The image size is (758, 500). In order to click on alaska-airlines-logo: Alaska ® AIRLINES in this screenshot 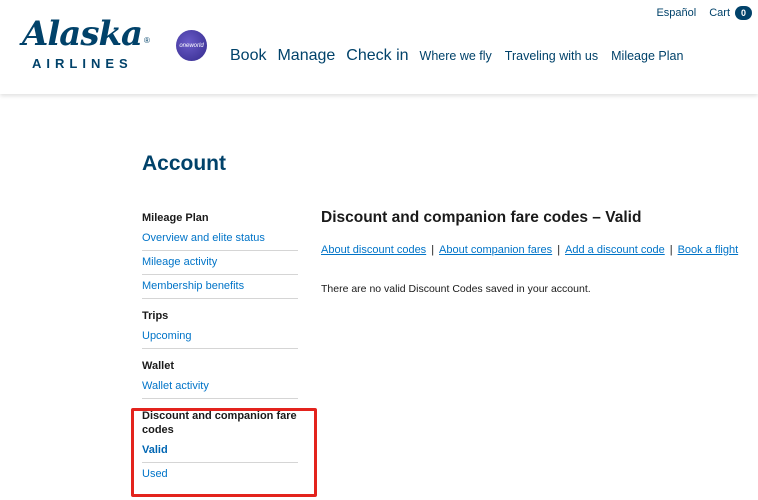, I will do `click(87, 44)`.